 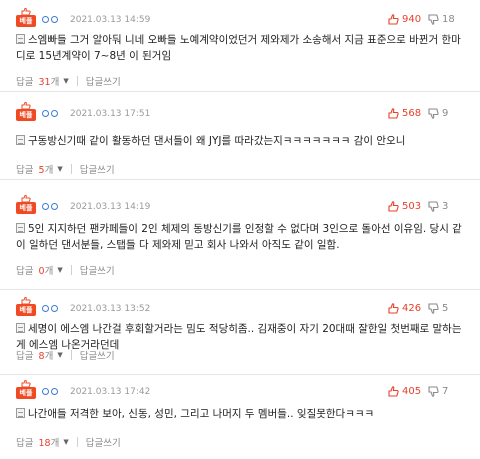 I want to click on like-button: 503, so click(x=404, y=206).